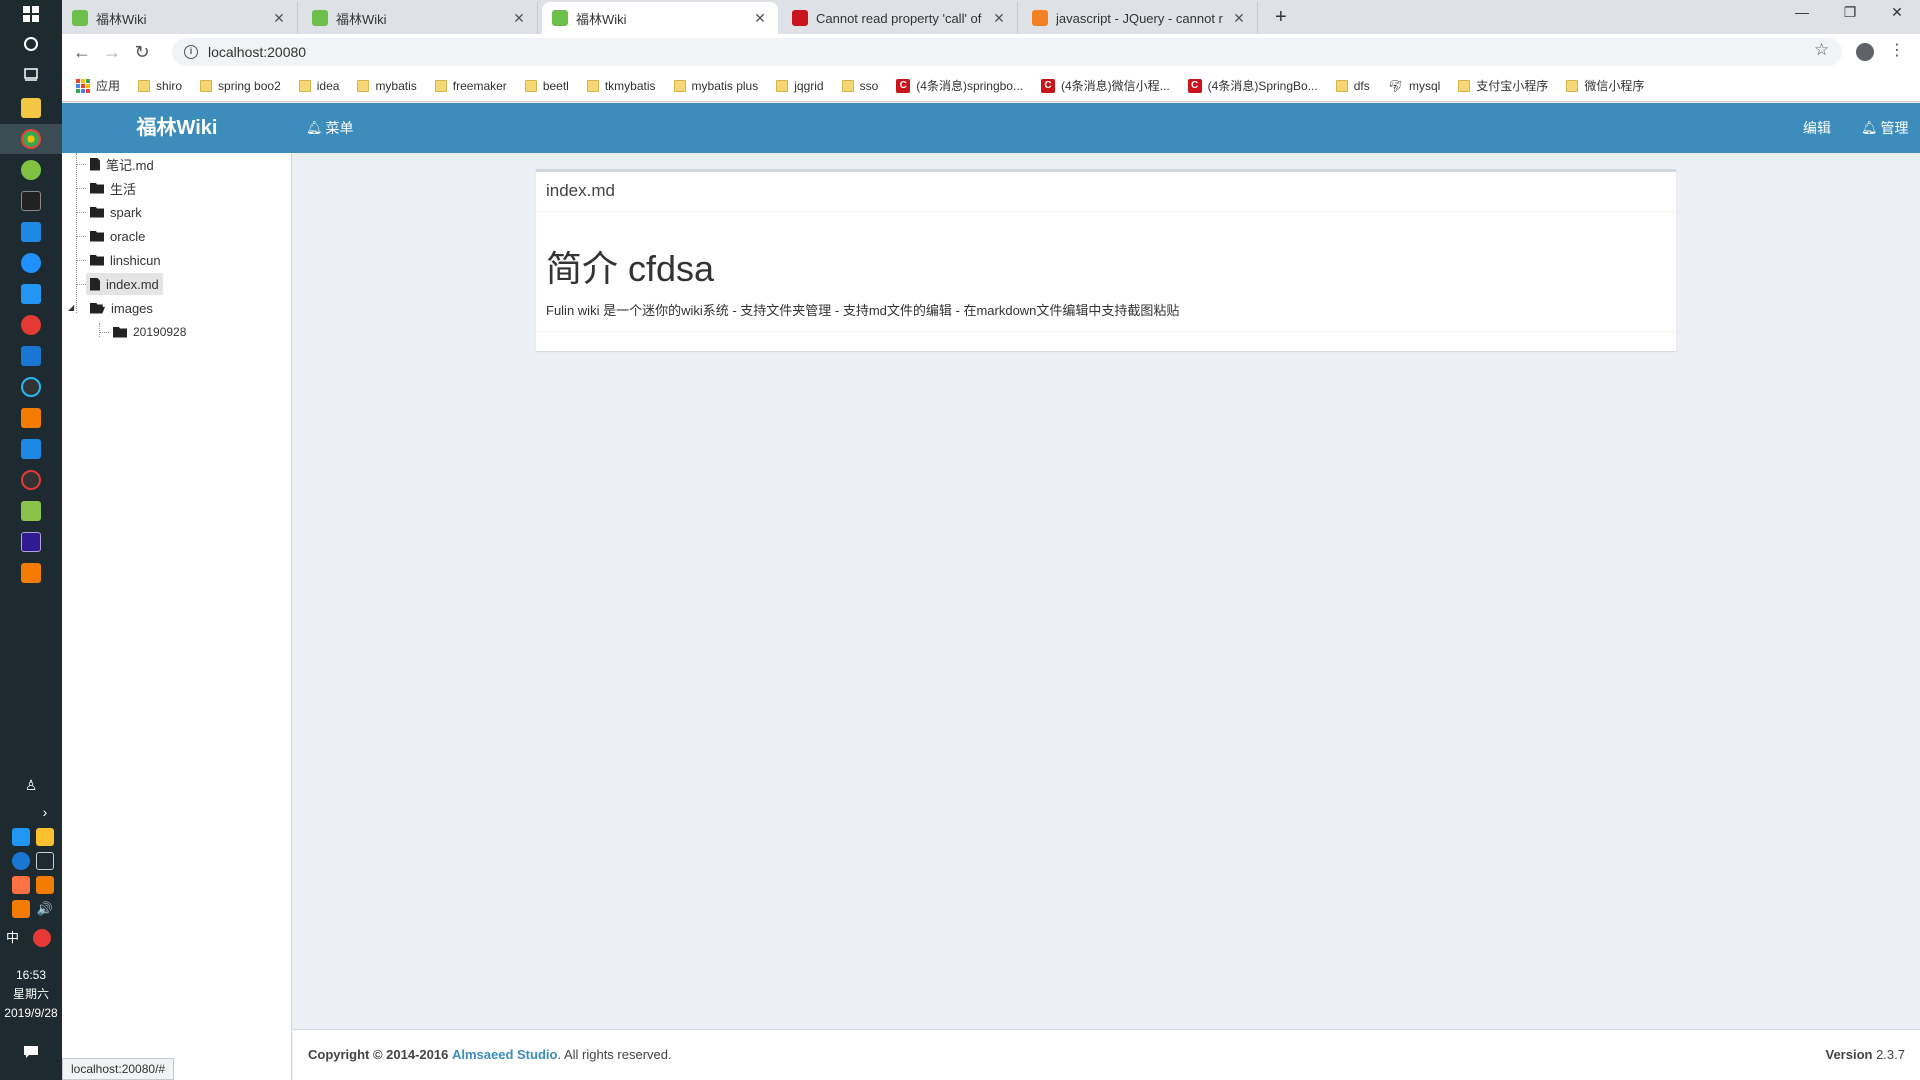 The height and width of the screenshot is (1080, 1920). I want to click on bookmark-item: beetl, so click(546, 85).